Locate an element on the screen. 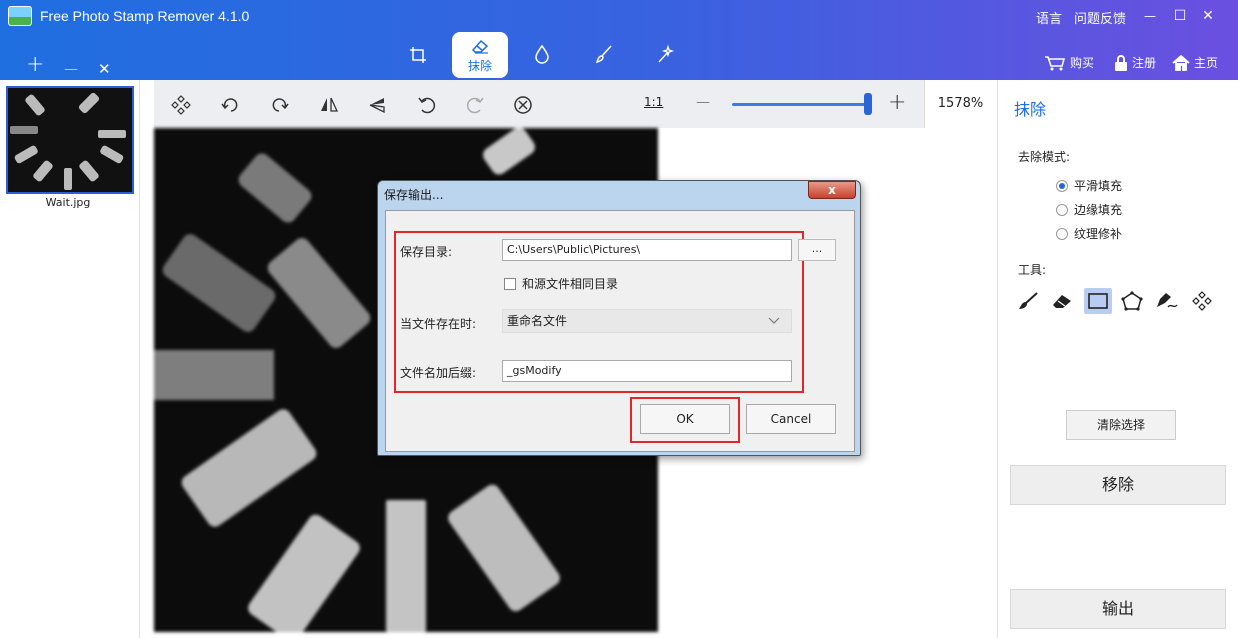 The image size is (1238, 638). tools-label: 工具: is located at coordinates (1032, 270).